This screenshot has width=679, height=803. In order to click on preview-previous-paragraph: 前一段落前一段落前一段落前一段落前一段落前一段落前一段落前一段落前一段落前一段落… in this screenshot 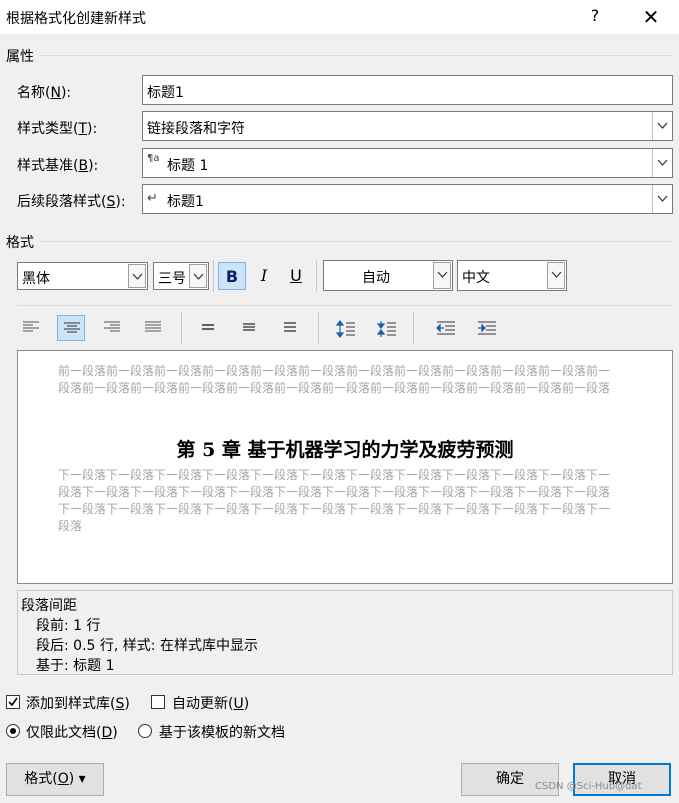, I will do `click(334, 379)`.